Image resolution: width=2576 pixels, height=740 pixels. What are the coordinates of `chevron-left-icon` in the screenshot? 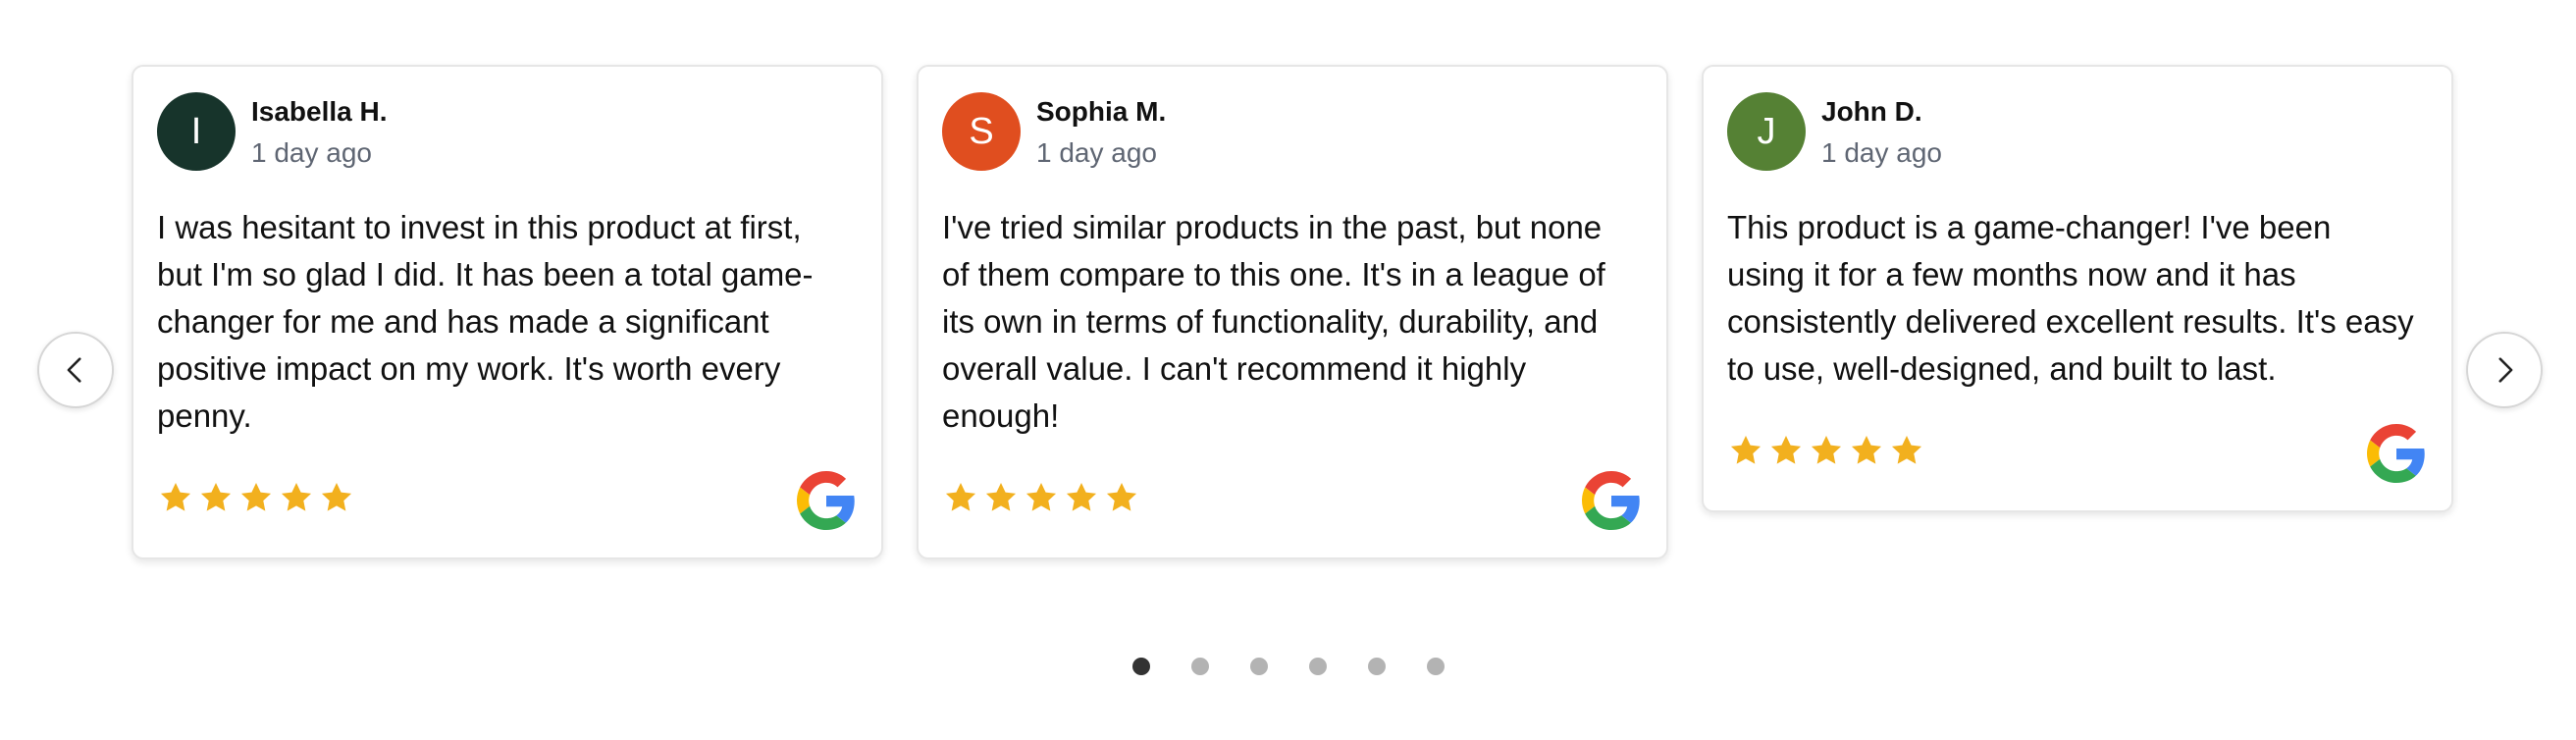 It's located at (74, 370).